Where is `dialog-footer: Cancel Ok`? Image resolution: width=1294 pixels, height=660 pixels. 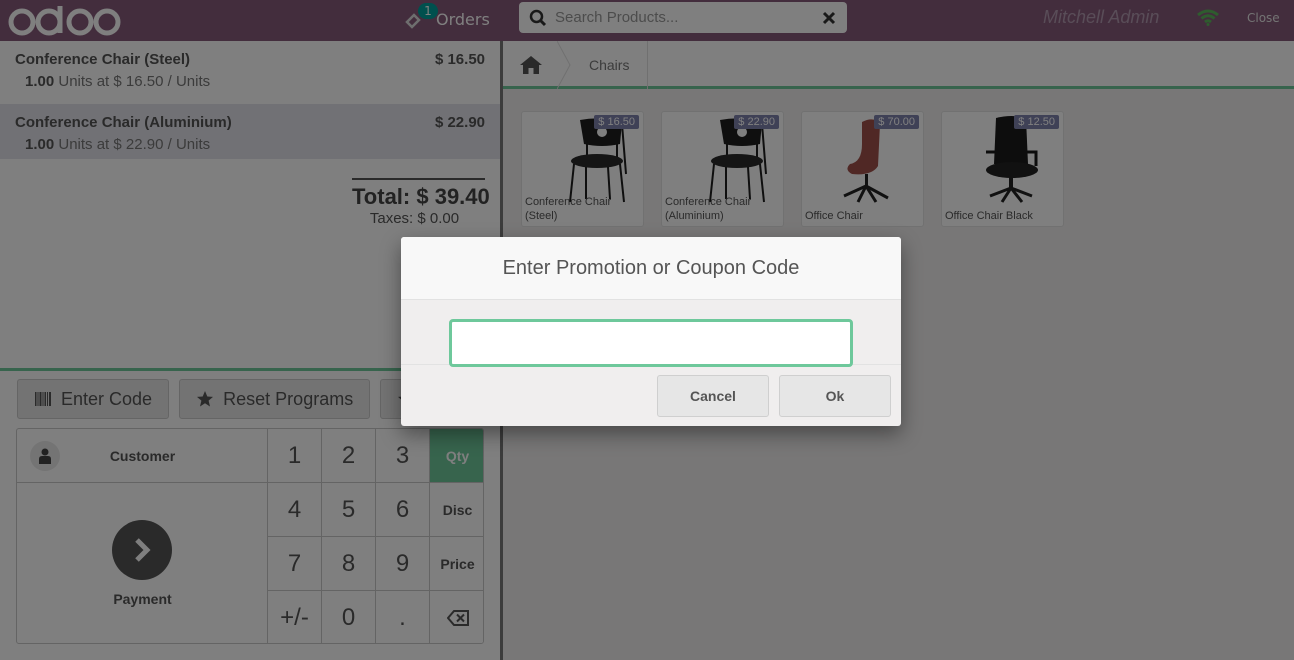 dialog-footer: Cancel Ok is located at coordinates (651, 395).